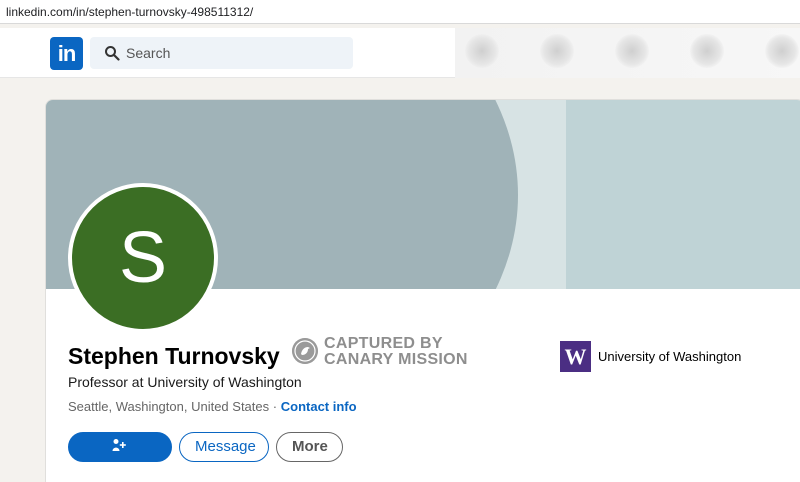 The width and height of the screenshot is (800, 482). Describe the element at coordinates (319, 406) in the screenshot. I see `contact-info-link: Contact info` at that location.